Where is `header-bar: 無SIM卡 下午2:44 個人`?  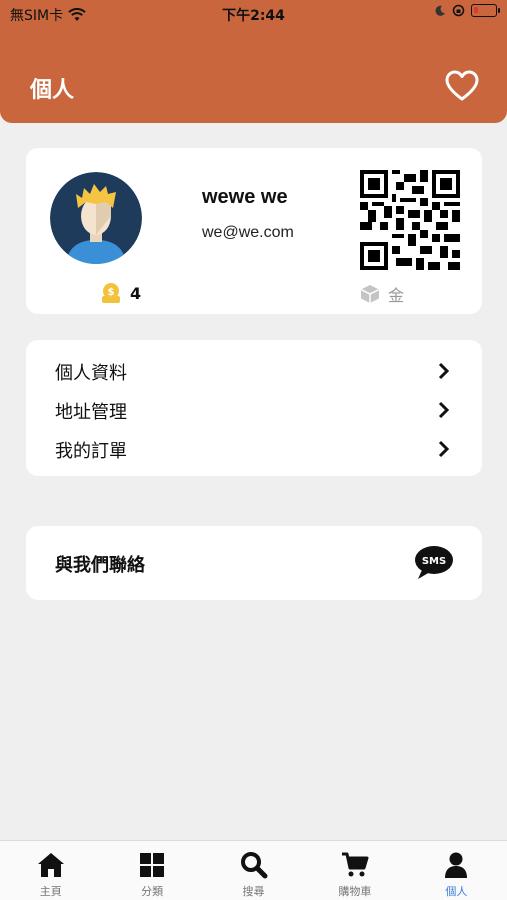
header-bar: 無SIM卡 下午2:44 個人 is located at coordinates (253, 61).